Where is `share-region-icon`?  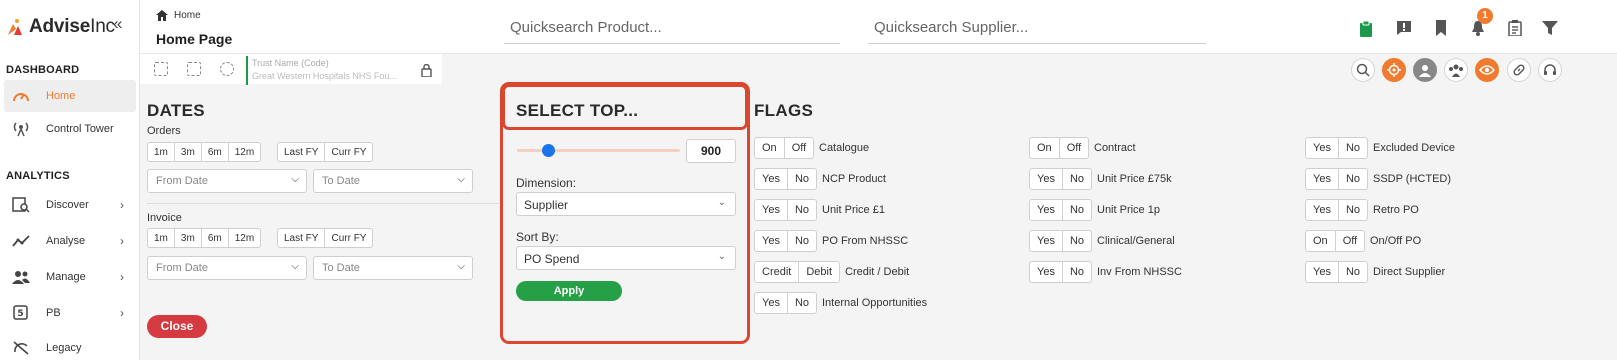
share-region-icon is located at coordinates (194, 69).